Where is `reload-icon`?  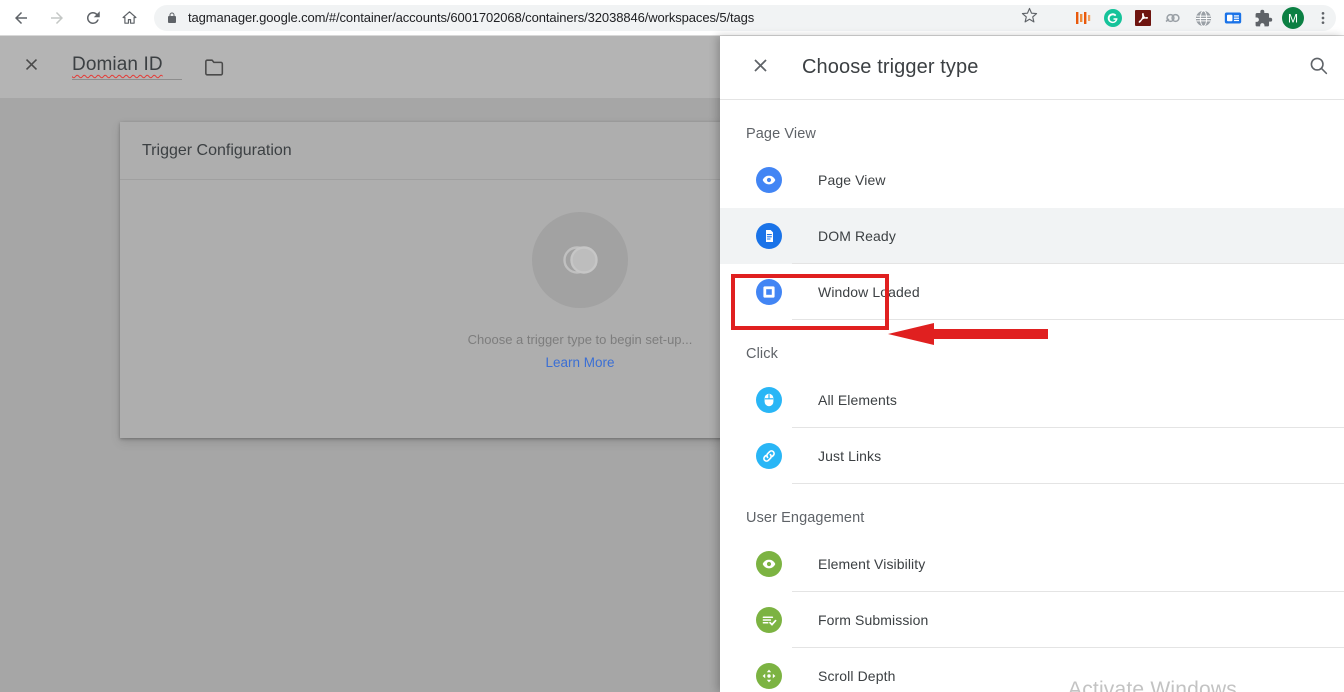 reload-icon is located at coordinates (93, 18).